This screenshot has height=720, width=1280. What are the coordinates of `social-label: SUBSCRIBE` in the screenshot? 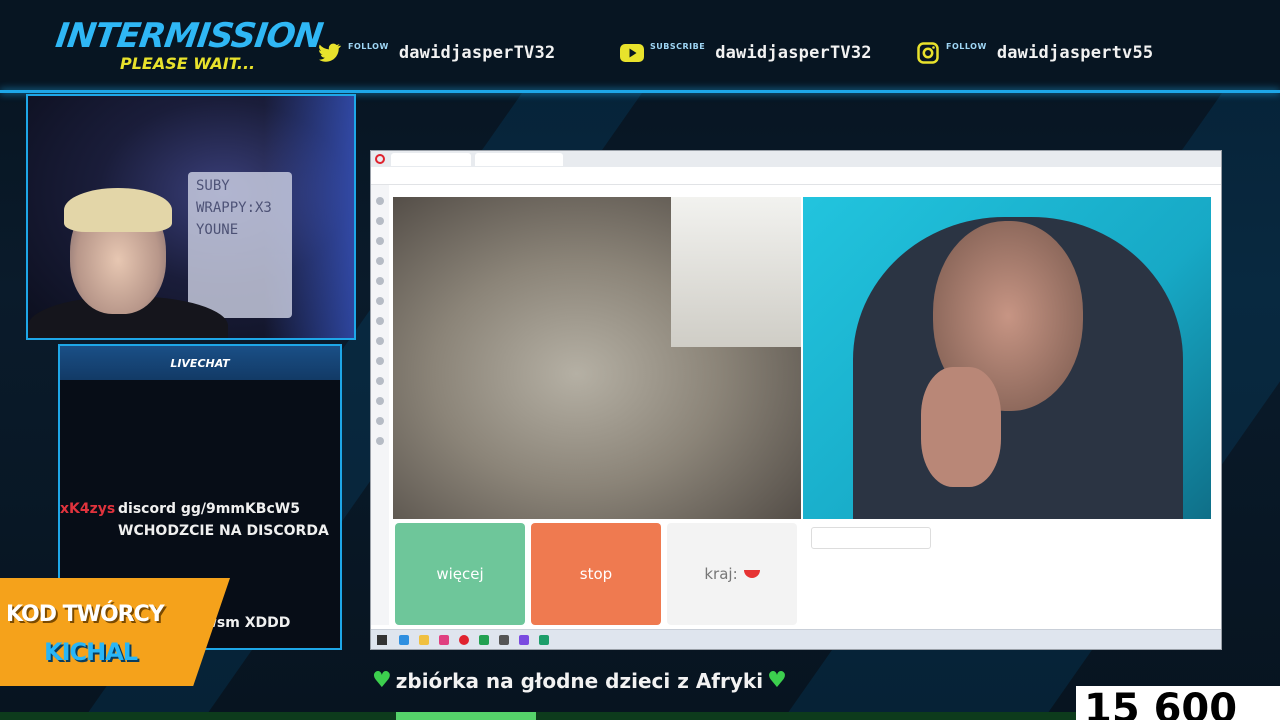 It's located at (678, 46).